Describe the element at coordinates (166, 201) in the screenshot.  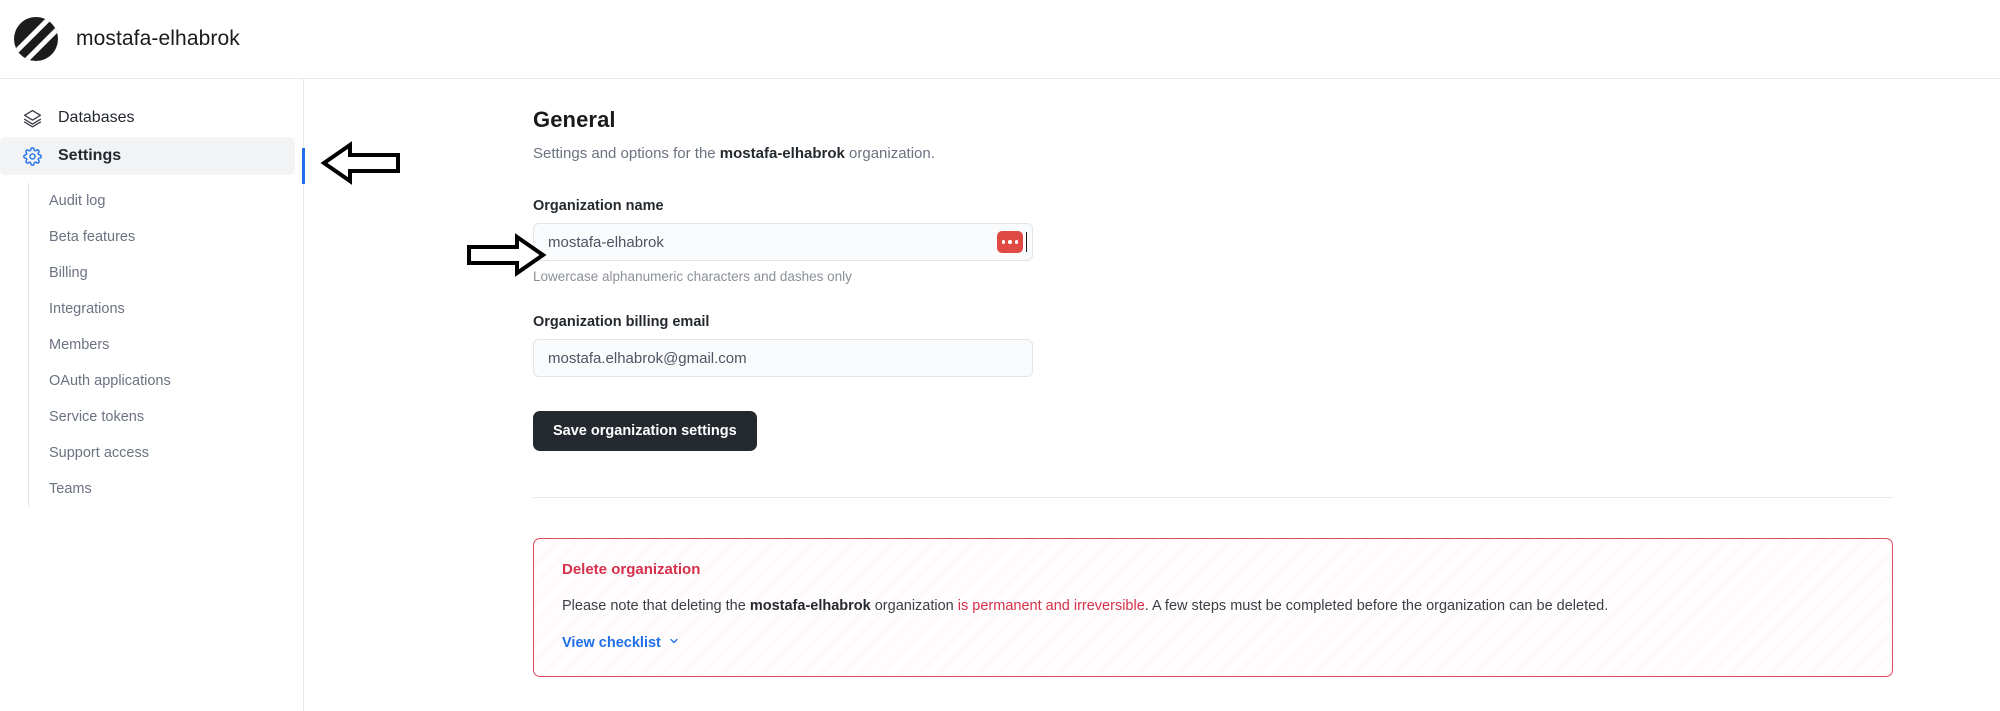
I see `sidebar-item-audit-log: Audit log` at that location.